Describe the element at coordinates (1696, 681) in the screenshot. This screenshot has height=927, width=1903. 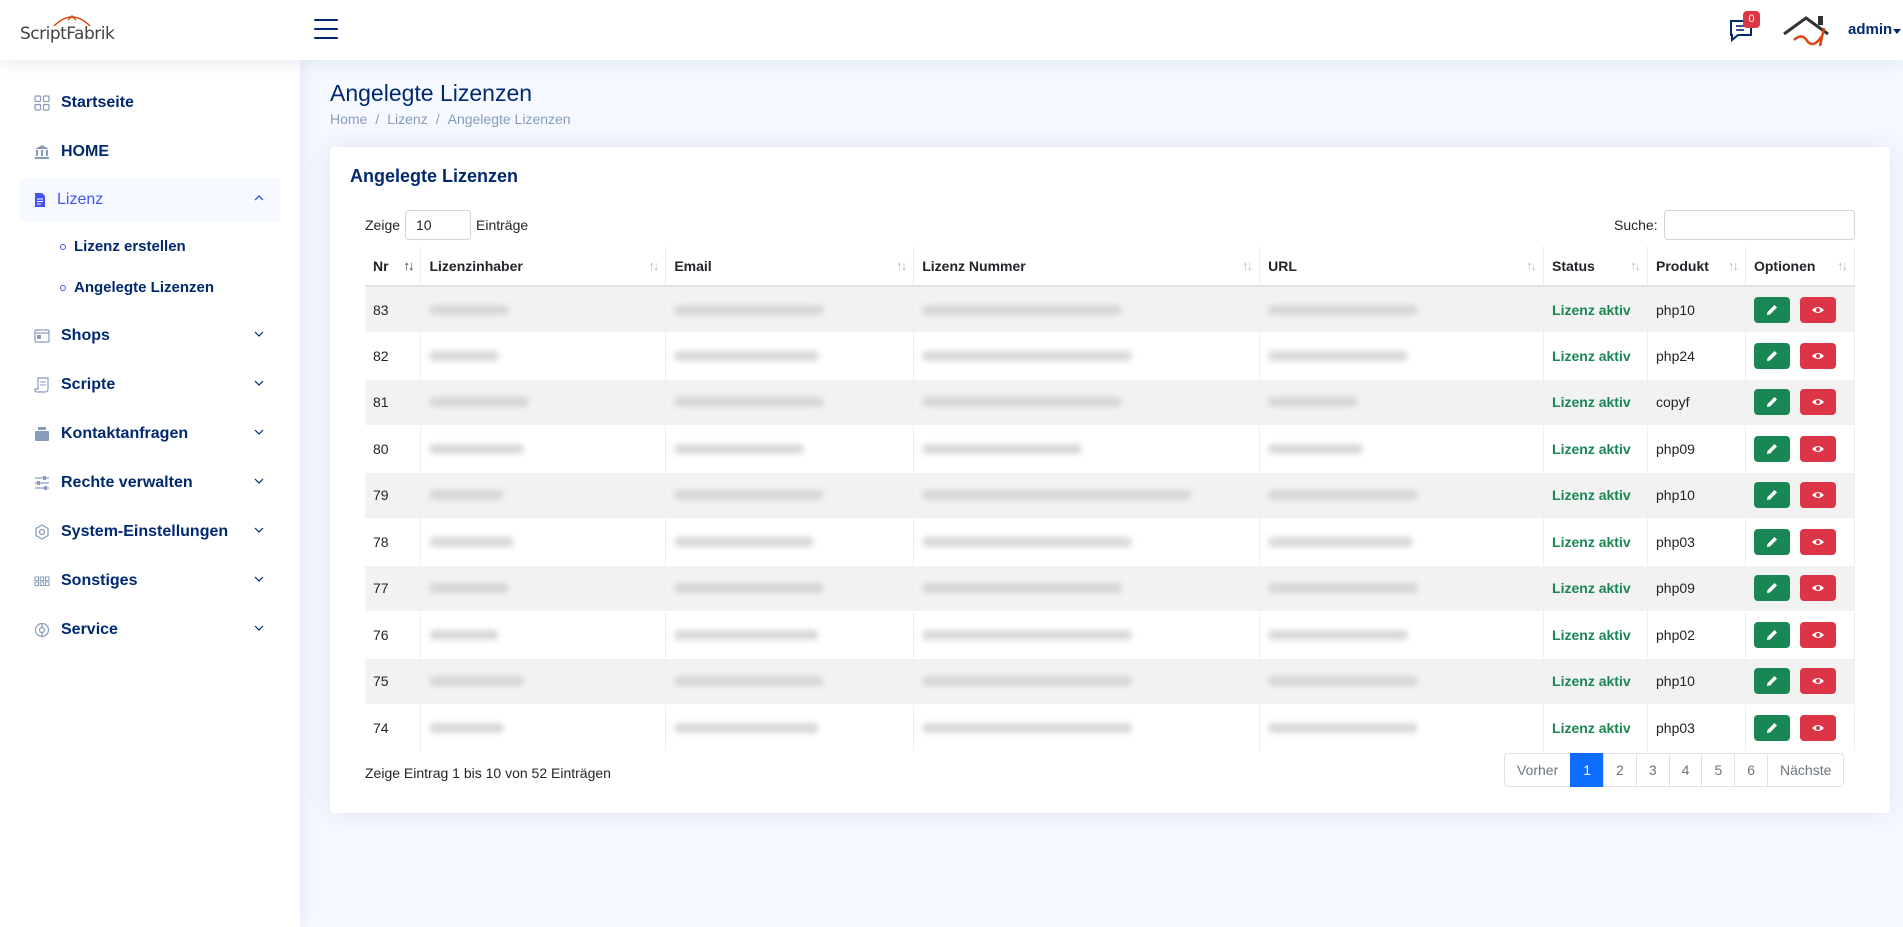
I see `cell-produkt: php10` at that location.